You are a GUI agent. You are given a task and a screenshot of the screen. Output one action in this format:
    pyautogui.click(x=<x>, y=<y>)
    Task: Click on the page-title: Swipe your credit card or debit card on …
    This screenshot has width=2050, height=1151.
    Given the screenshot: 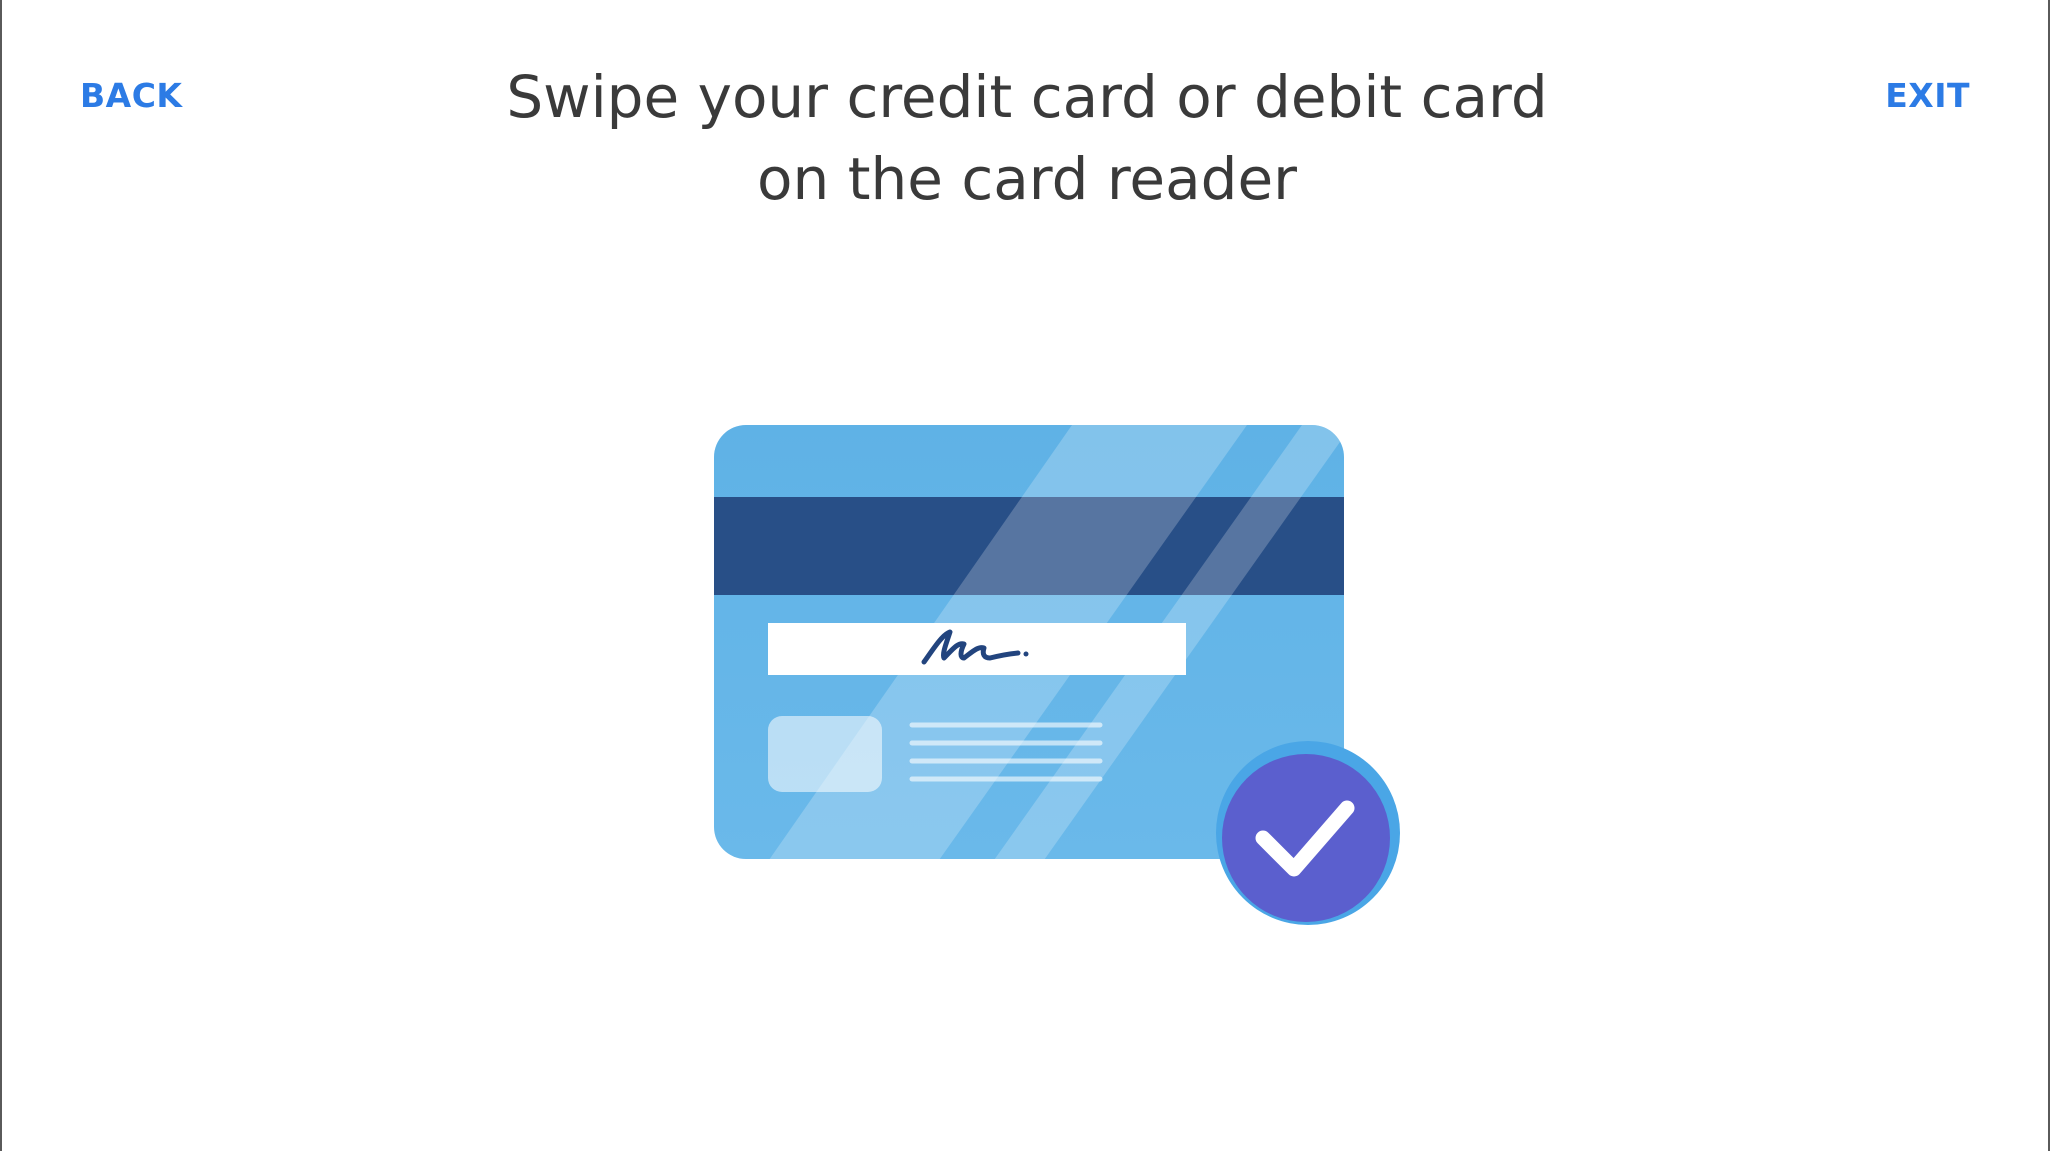 What is the action you would take?
    pyautogui.click(x=1026, y=138)
    